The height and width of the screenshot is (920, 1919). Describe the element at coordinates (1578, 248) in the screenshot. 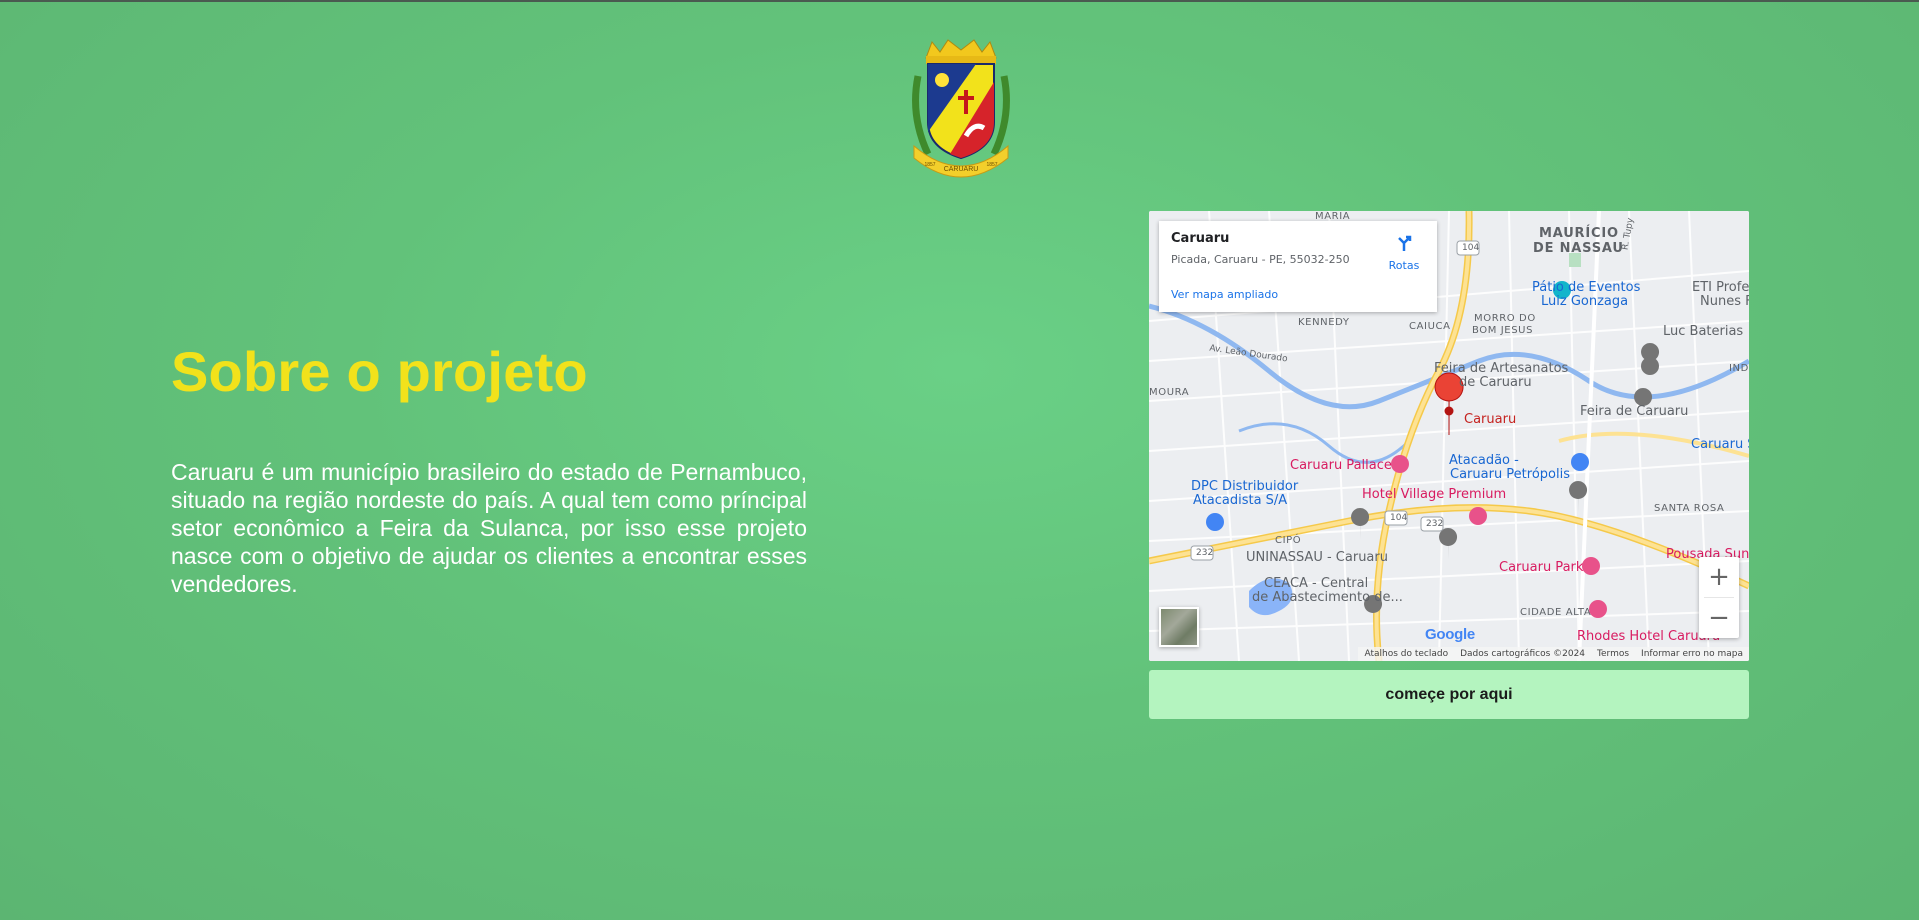

I see `map-label-de-nassau: DE NASSAU` at that location.